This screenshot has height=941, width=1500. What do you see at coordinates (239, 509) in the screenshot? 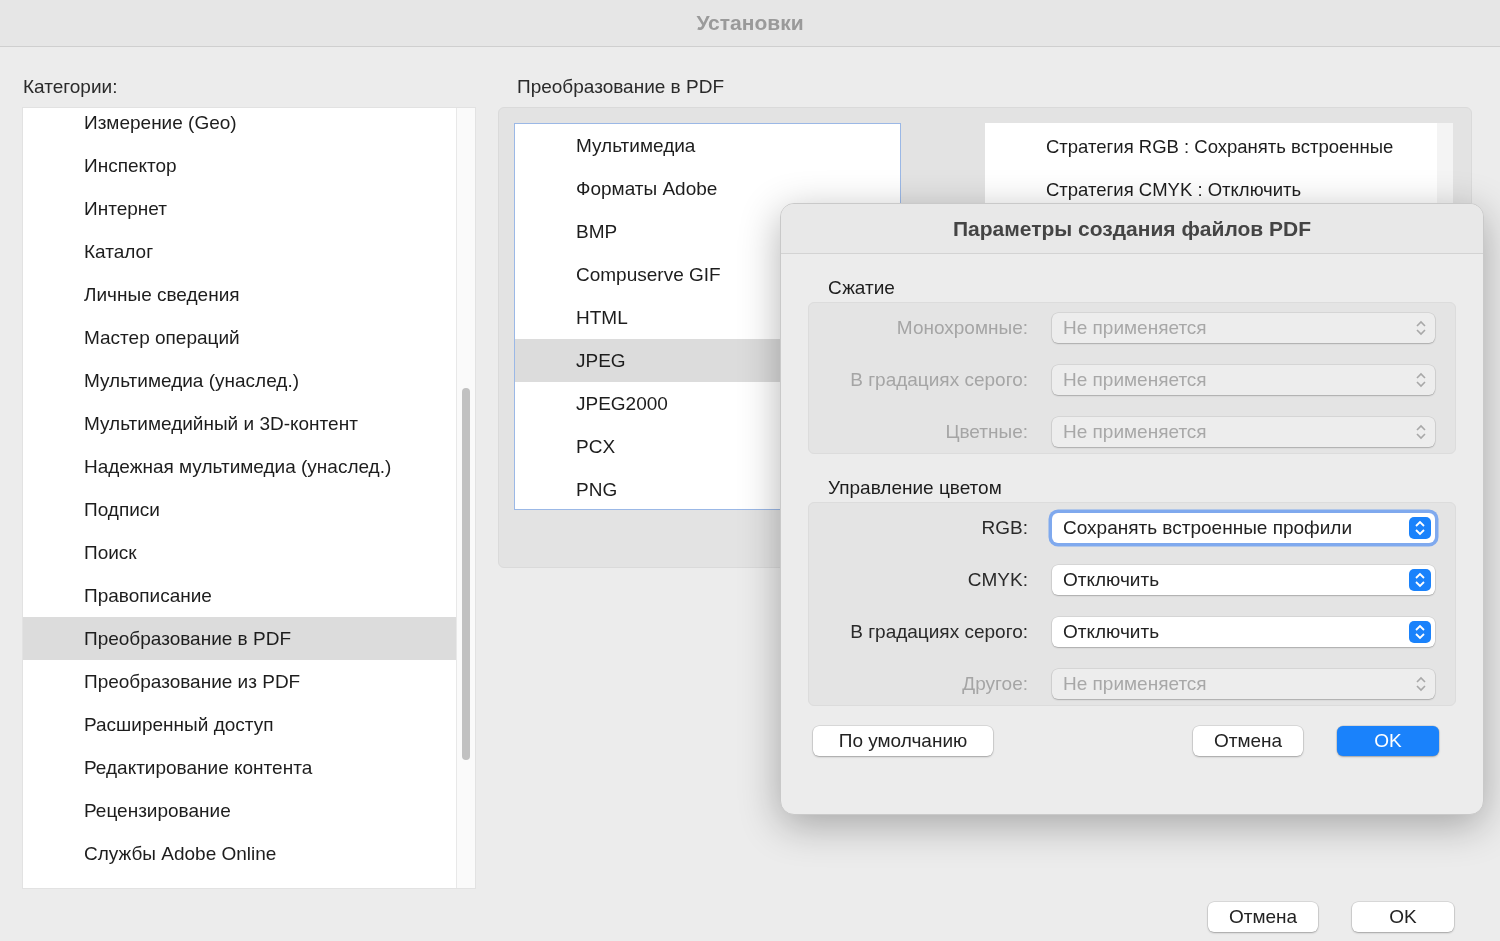
I see `category-item: Подписи` at bounding box center [239, 509].